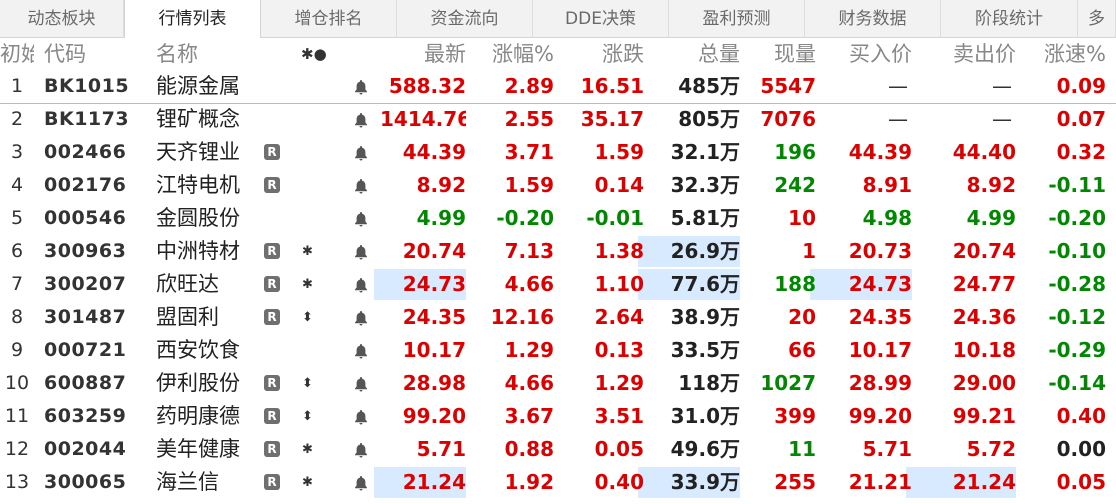 The height and width of the screenshot is (504, 1116). Describe the element at coordinates (795, 284) in the screenshot. I see `current-volume: 188` at that location.